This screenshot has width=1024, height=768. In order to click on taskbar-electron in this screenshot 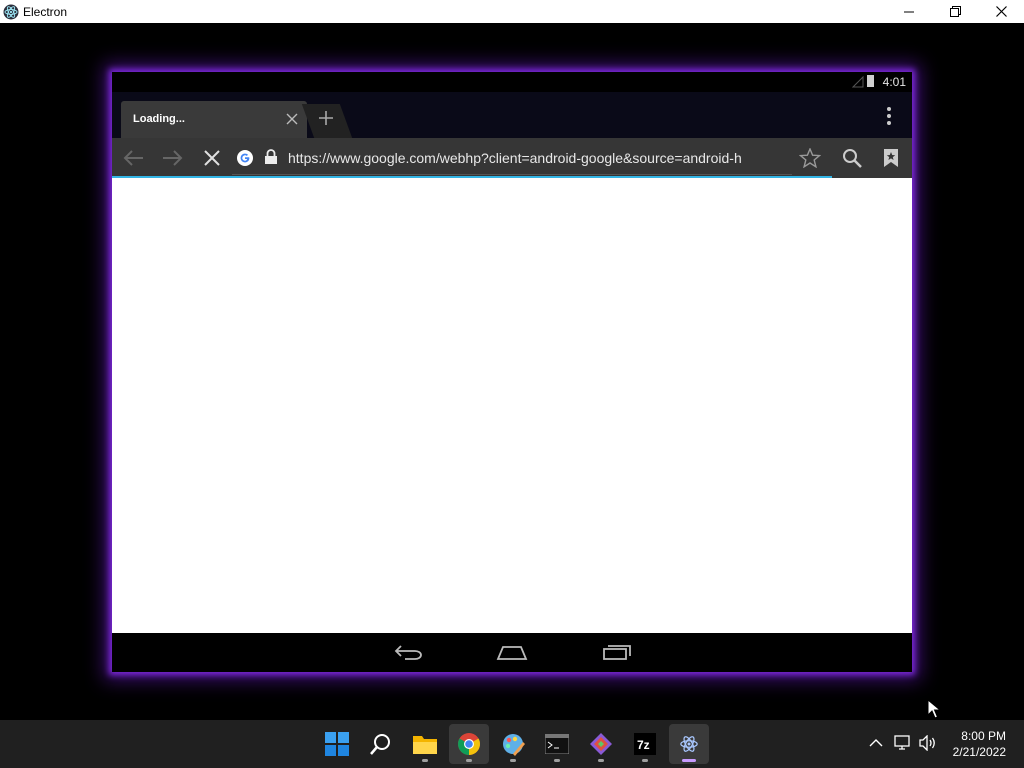, I will do `click(689, 744)`.